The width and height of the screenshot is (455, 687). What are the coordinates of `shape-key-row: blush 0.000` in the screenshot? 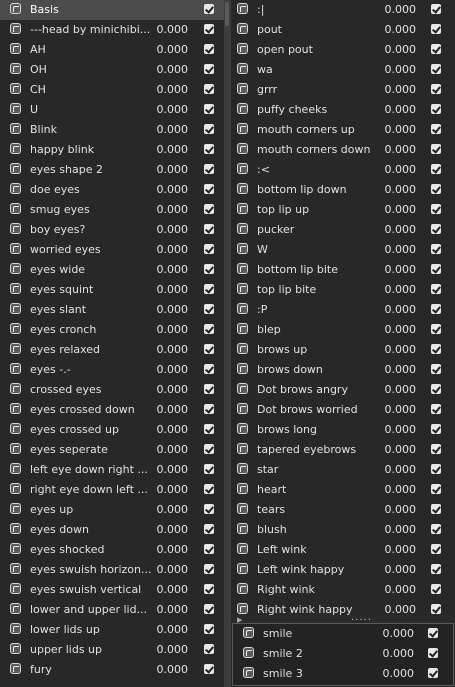 It's located at (343, 530).